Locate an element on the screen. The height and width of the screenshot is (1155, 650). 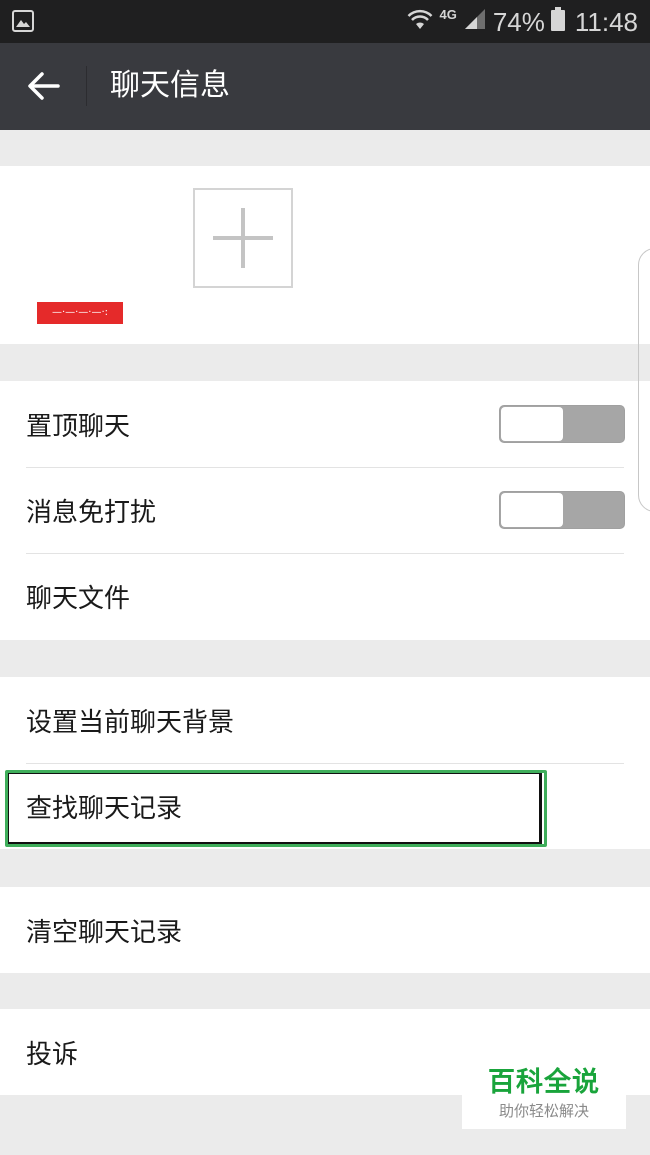
mute-notifications-toggle is located at coordinates (562, 510).